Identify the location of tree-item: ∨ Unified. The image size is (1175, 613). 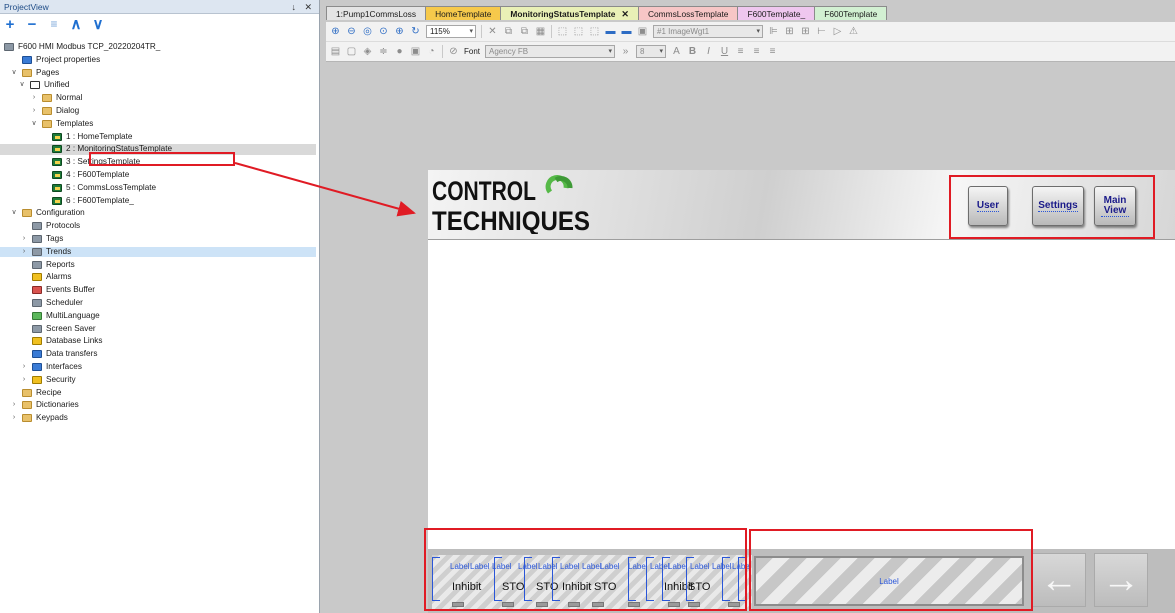
(158, 85).